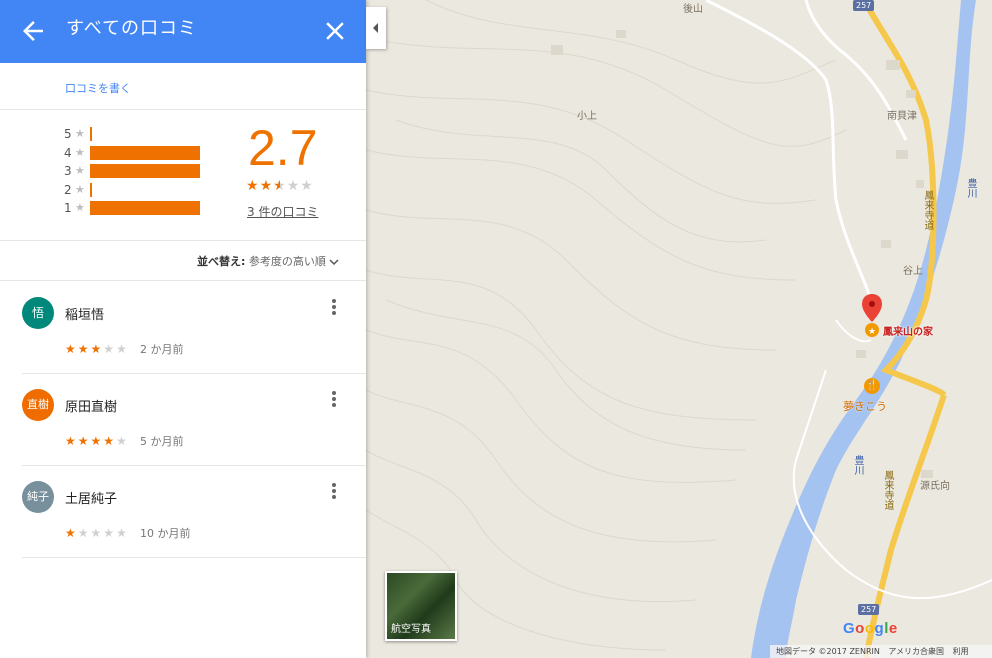 Image resolution: width=992 pixels, height=658 pixels. I want to click on average-rating-stars: ★★★★★, so click(280, 186).